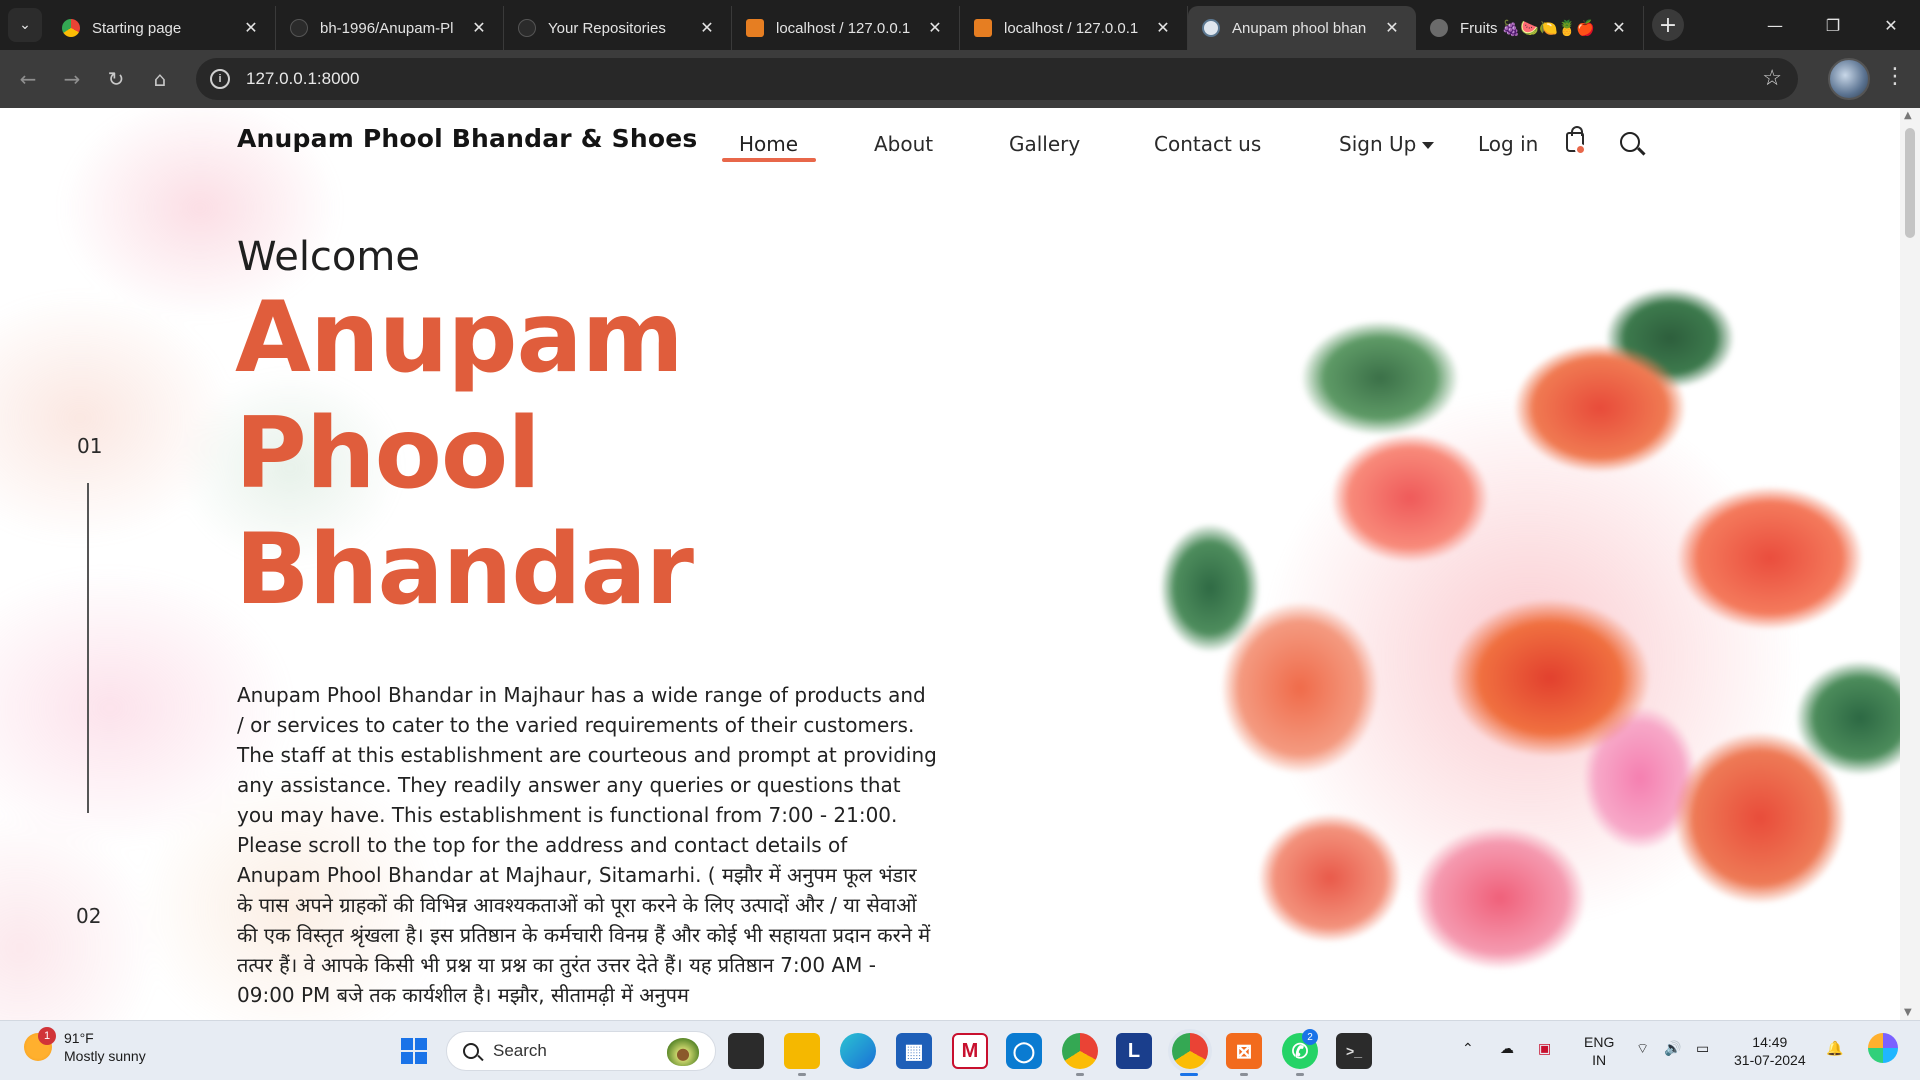  I want to click on file-explorer-icon, so click(802, 1051).